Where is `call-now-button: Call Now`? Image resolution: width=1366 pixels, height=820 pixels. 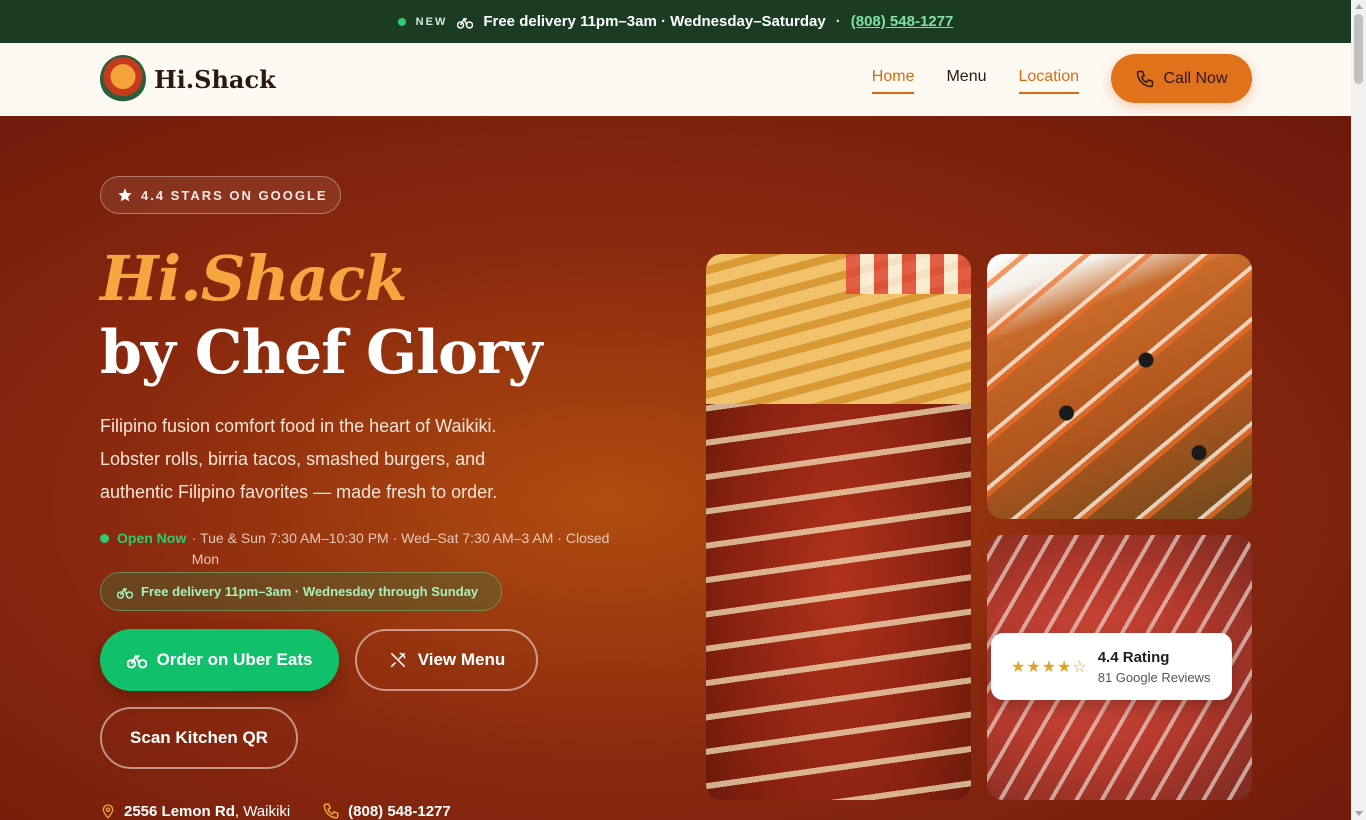
call-now-button: Call Now is located at coordinates (1181, 78).